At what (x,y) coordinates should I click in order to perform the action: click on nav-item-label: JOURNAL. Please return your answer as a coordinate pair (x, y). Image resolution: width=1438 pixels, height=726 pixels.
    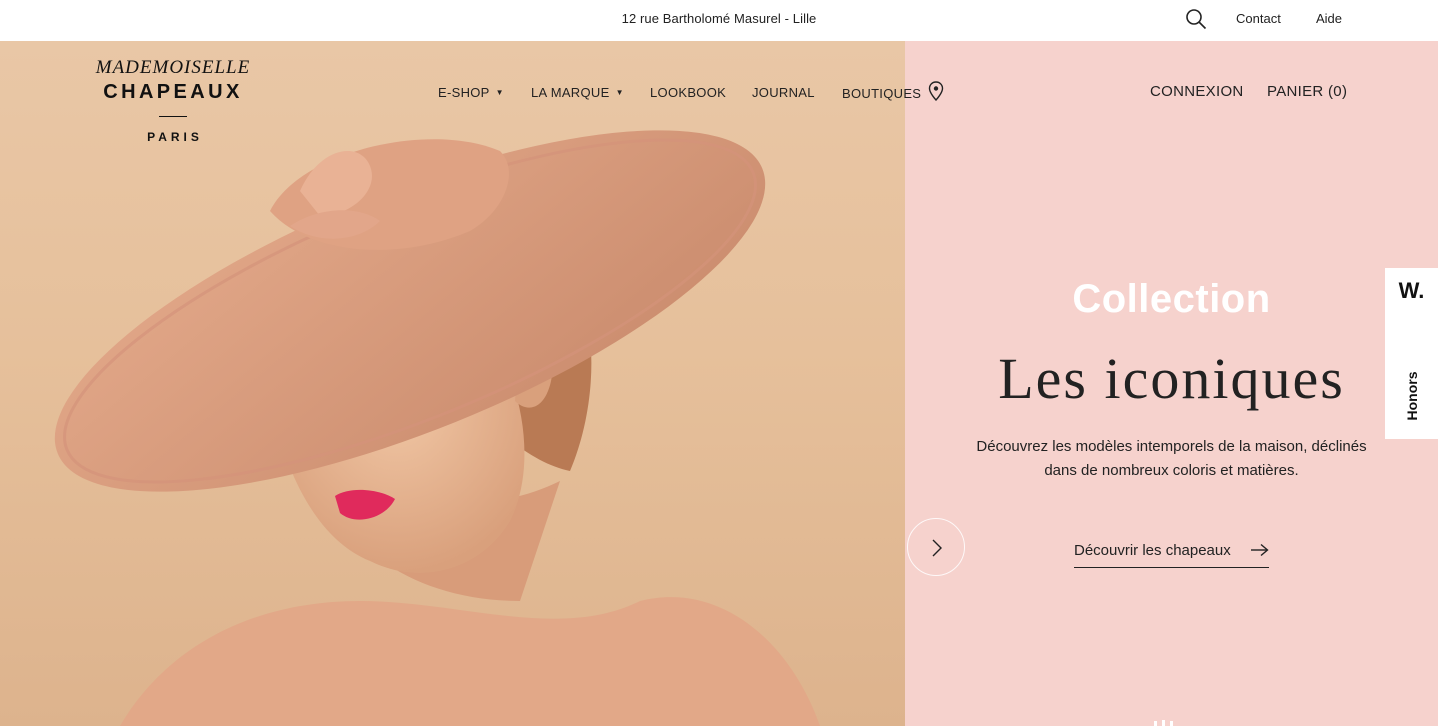
    Looking at the image, I should click on (783, 92).